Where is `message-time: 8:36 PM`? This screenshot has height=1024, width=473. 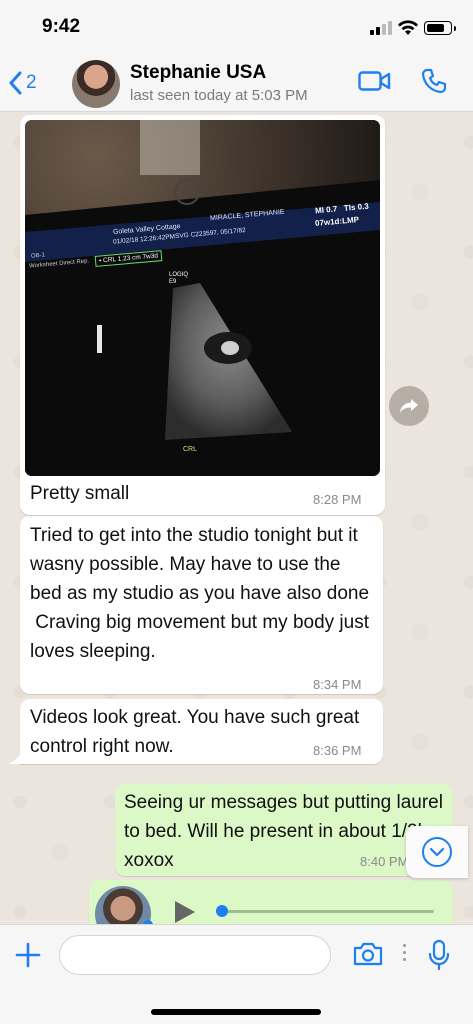
message-time: 8:36 PM is located at coordinates (337, 750).